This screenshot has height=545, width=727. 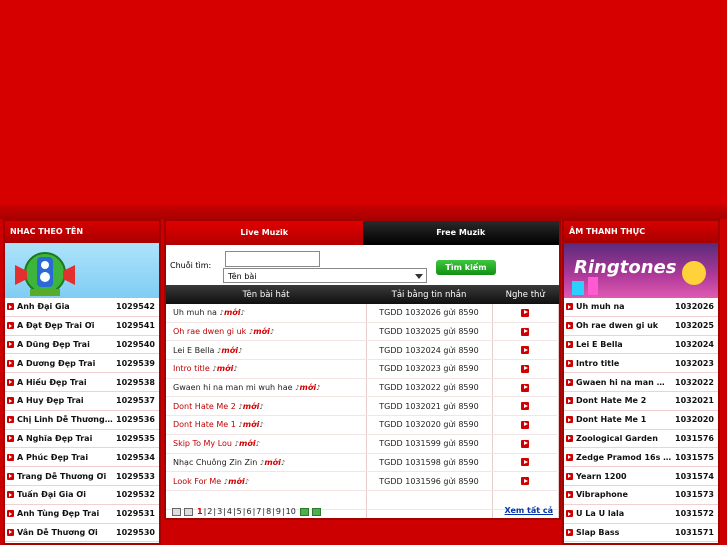 What do you see at coordinates (209, 331) in the screenshot?
I see `song-title: Oh rae dwen gi uk` at bounding box center [209, 331].